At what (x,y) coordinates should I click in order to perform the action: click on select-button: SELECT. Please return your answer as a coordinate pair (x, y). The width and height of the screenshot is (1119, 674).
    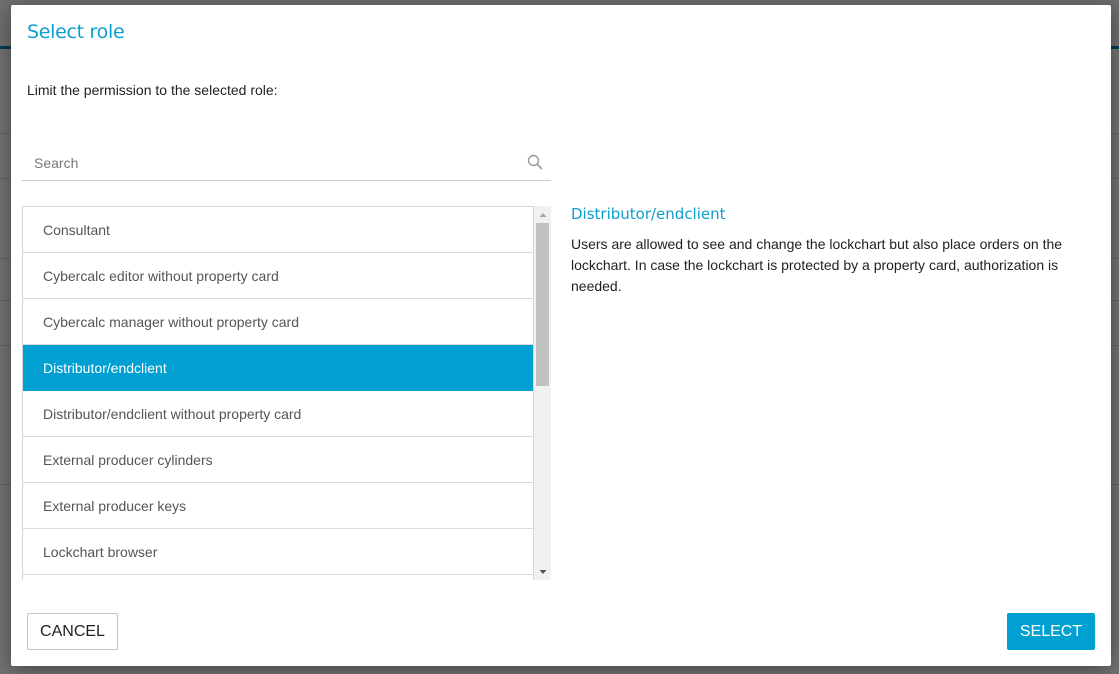
    Looking at the image, I should click on (1051, 631).